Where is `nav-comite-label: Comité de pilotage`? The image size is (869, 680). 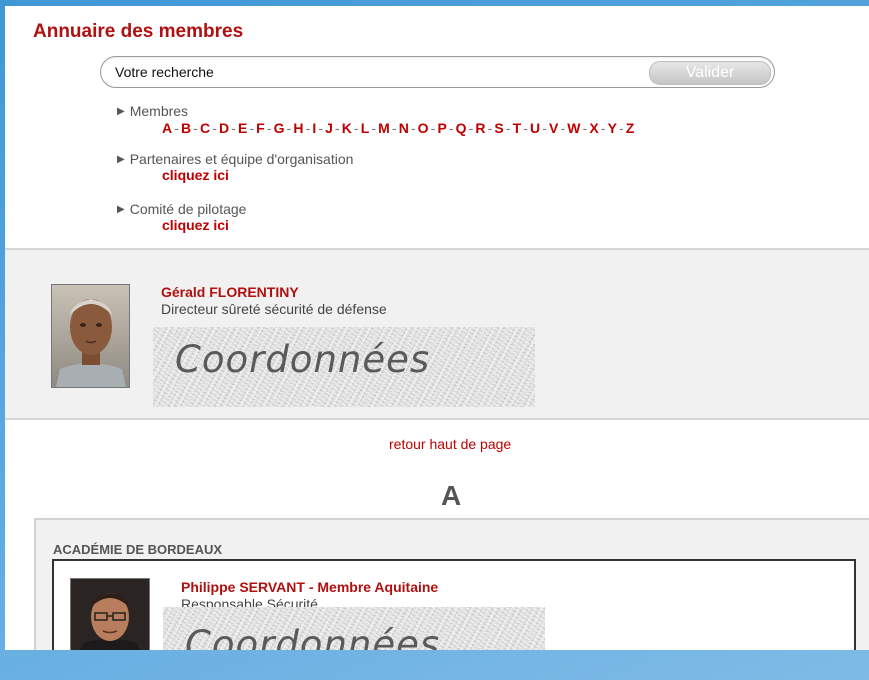
nav-comite-label: Comité de pilotage is located at coordinates (188, 209).